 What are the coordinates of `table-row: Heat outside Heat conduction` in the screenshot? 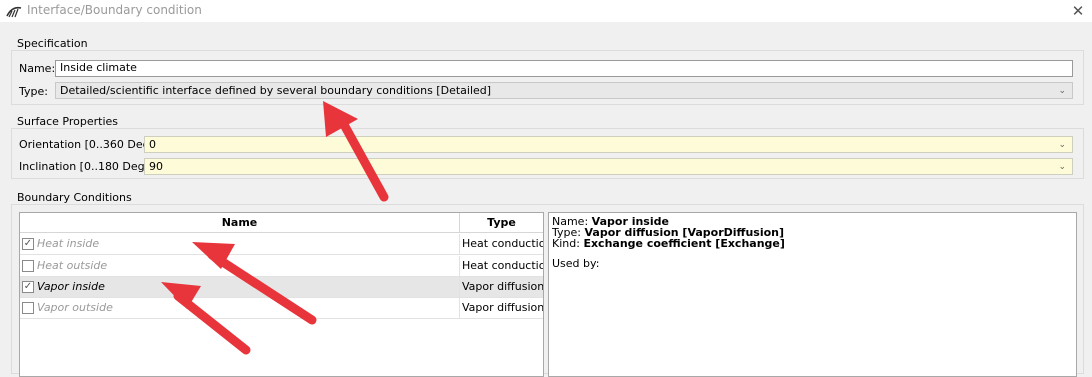 It's located at (281, 266).